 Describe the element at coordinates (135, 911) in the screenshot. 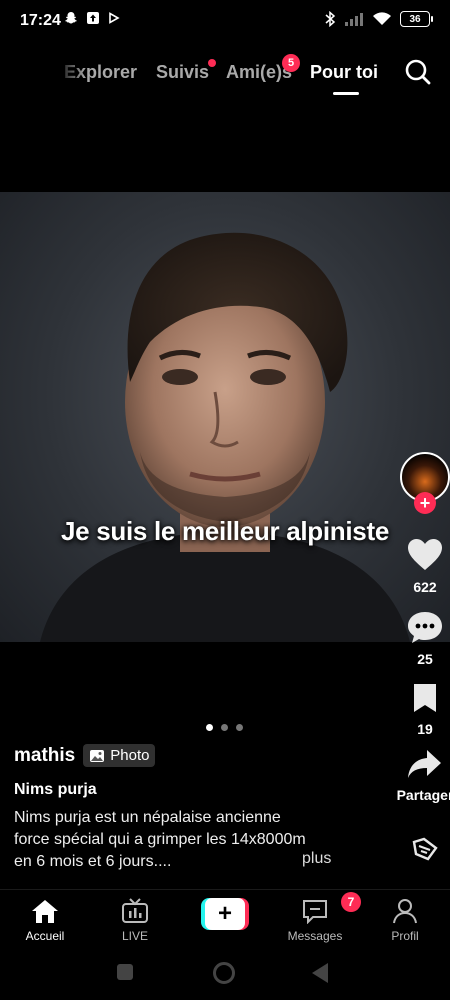

I see `tv-icon` at that location.